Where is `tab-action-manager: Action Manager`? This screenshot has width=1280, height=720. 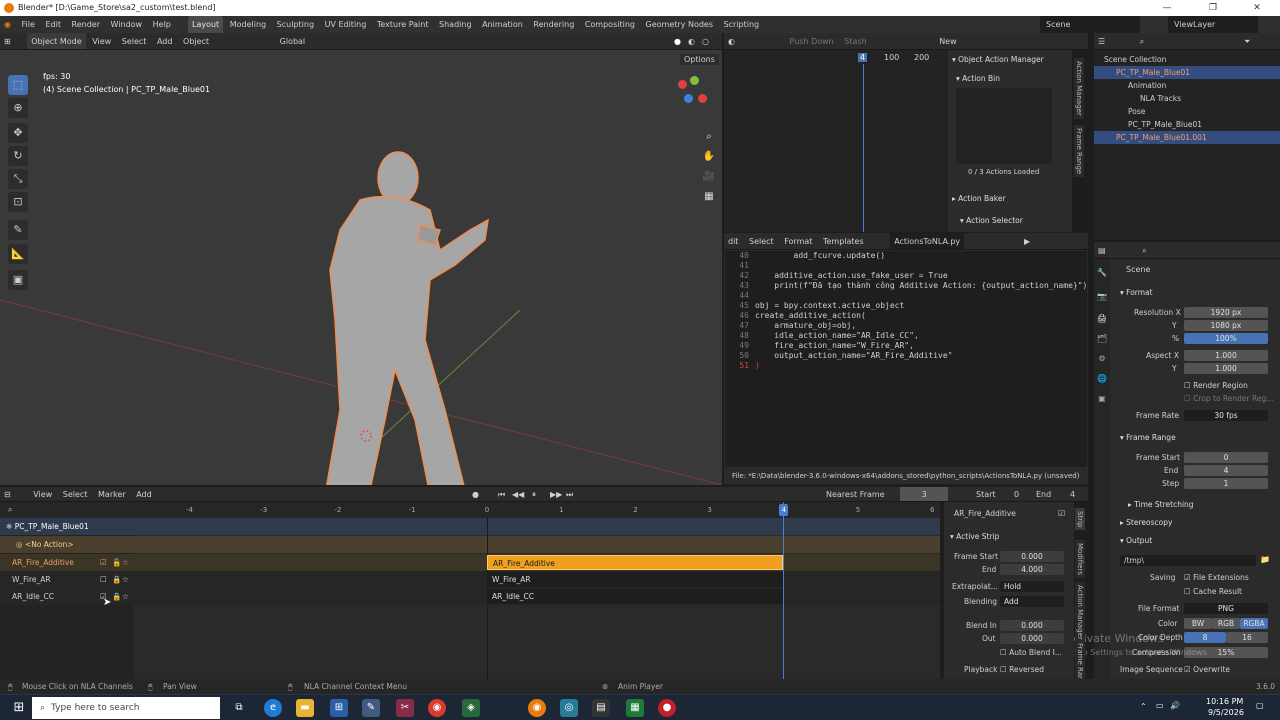
tab-action-manager: Action Manager is located at coordinates (1079, 88).